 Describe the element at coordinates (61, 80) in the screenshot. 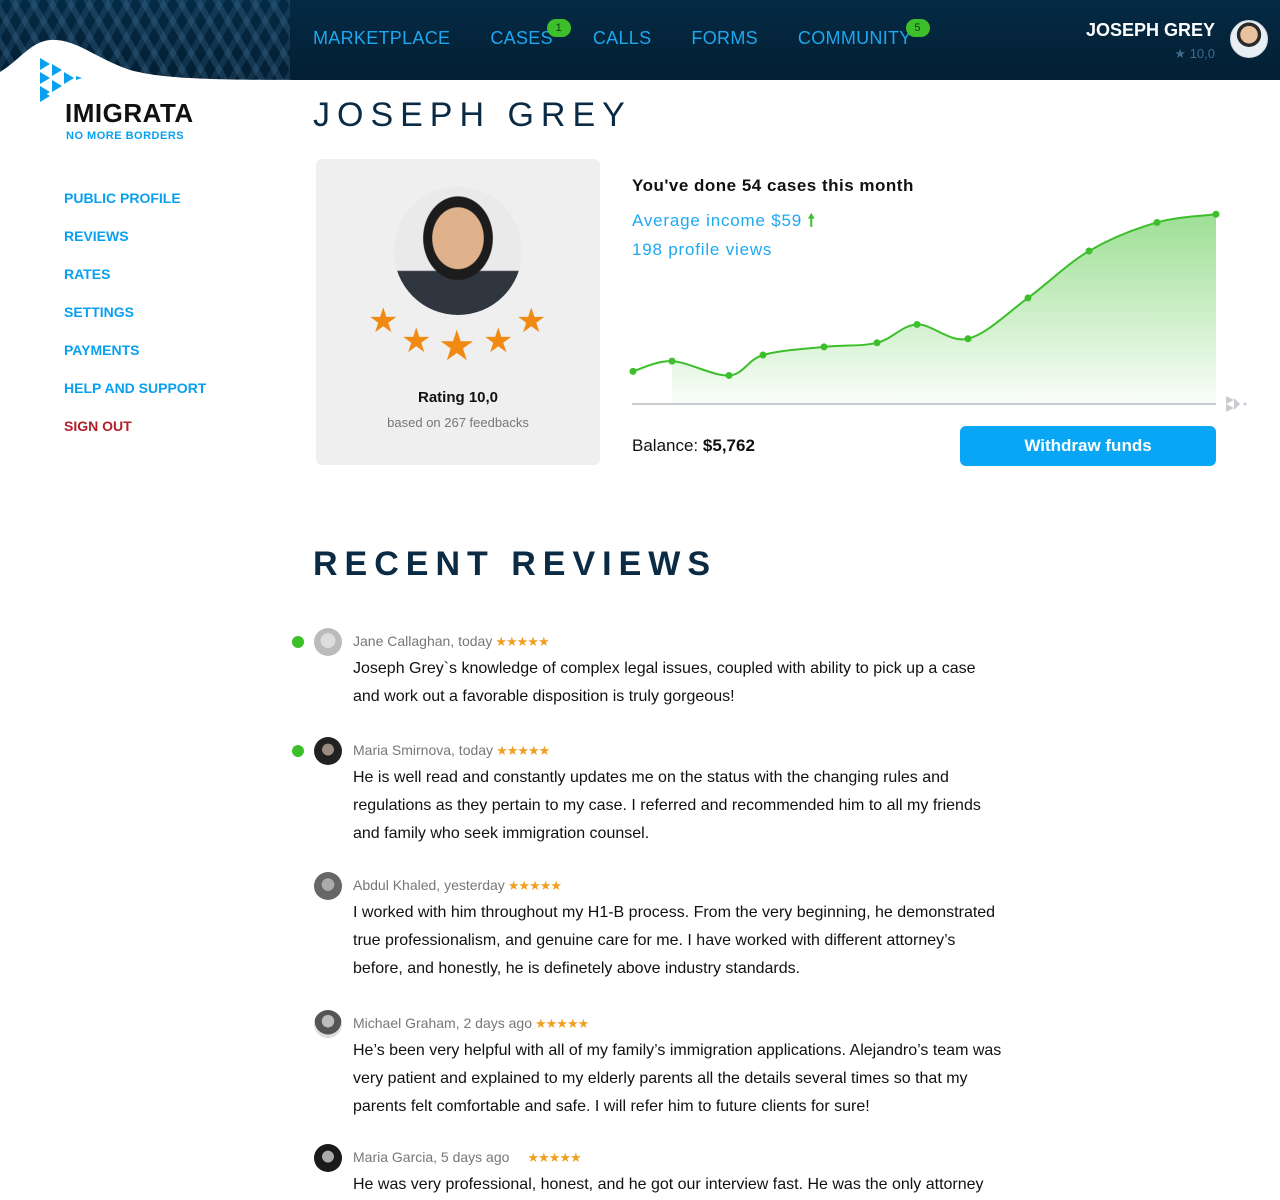

I see `arrow-chevrons-logo-icon` at that location.